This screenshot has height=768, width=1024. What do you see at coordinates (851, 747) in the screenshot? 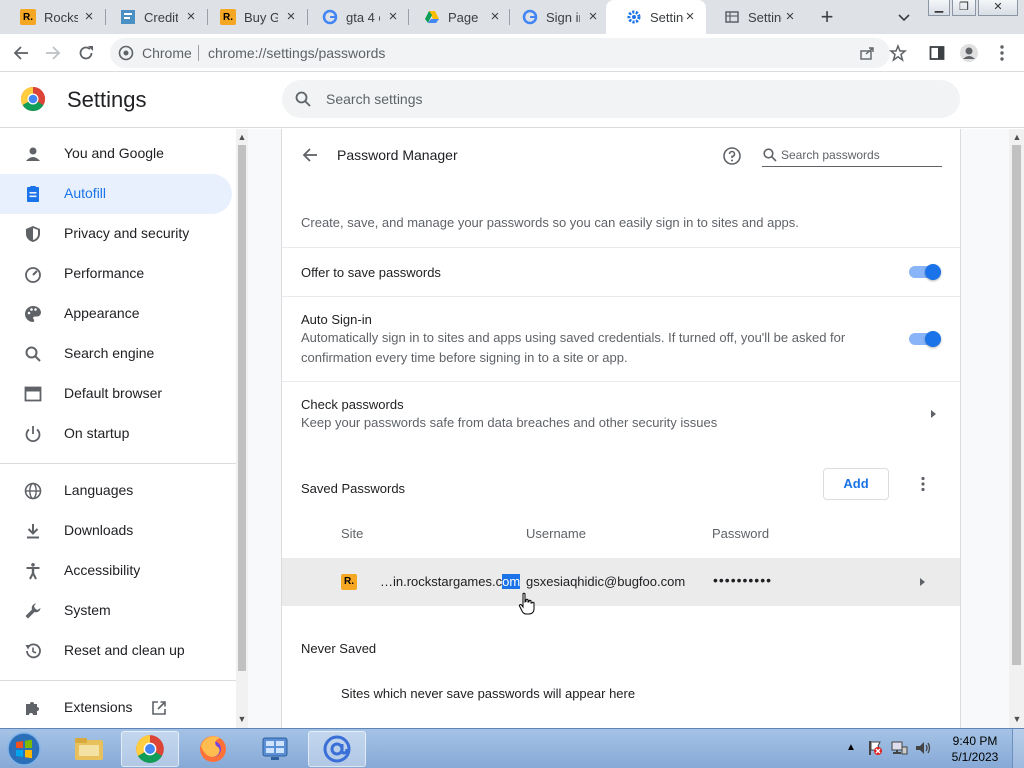
I see `tray-expand-arrow-icon: ▲` at bounding box center [851, 747].